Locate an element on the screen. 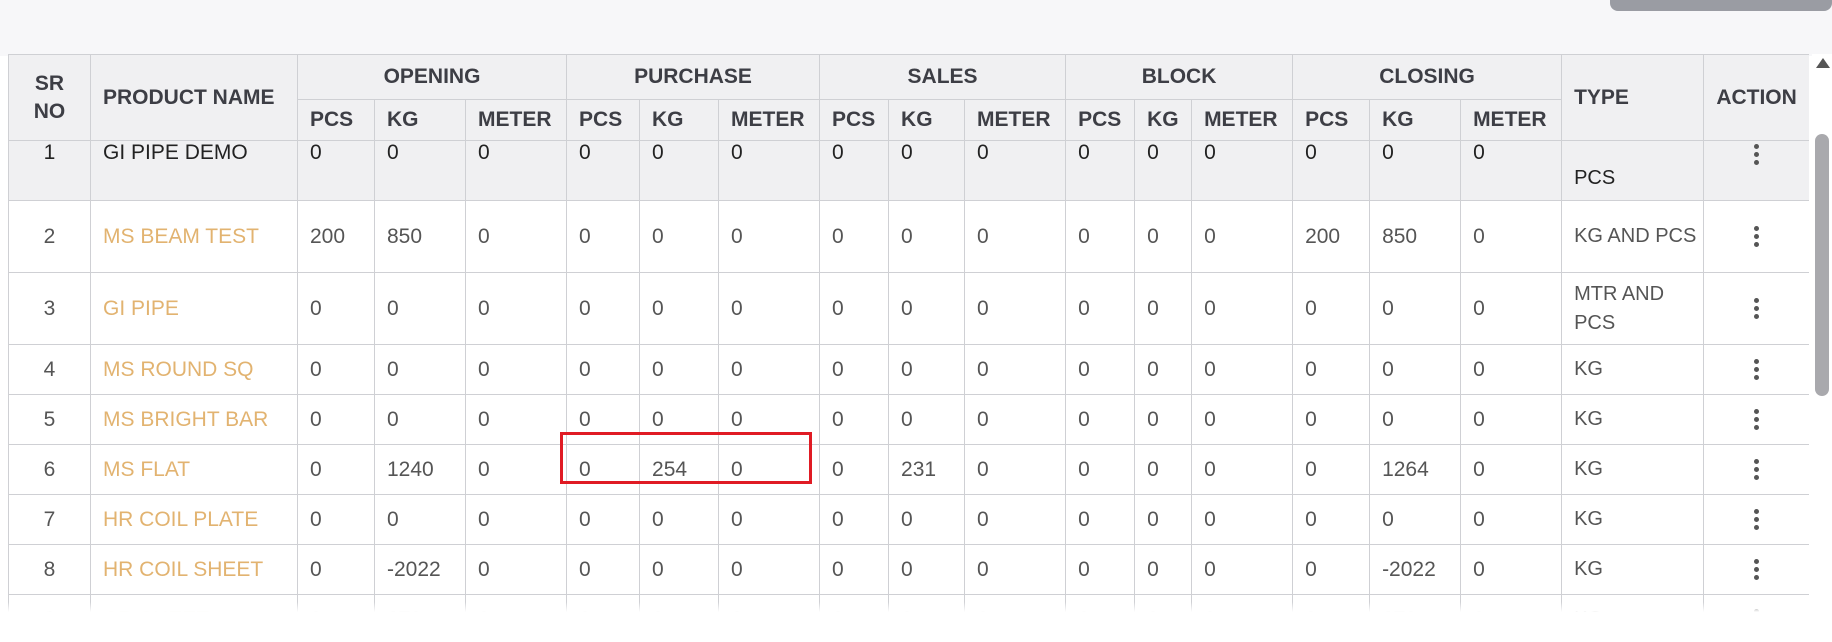  product-name-cell: MS BEAM TEST is located at coordinates (194, 236).